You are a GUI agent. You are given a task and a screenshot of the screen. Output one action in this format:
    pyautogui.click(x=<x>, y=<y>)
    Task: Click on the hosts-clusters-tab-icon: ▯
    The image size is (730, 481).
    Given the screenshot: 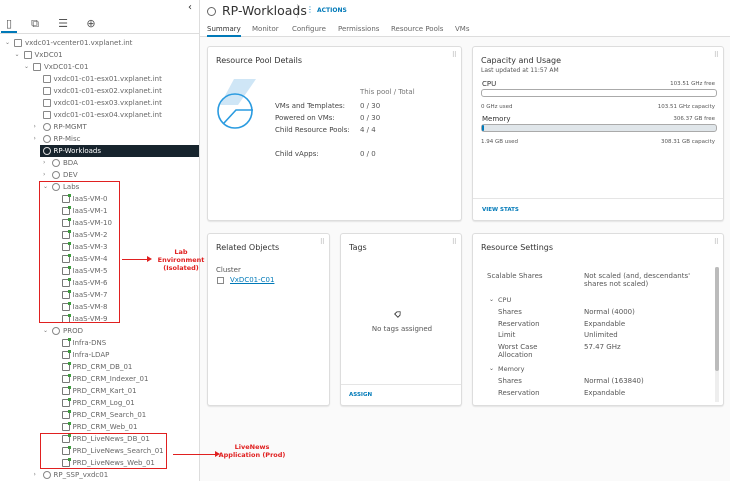 What is the action you would take?
    pyautogui.click(x=9, y=25)
    